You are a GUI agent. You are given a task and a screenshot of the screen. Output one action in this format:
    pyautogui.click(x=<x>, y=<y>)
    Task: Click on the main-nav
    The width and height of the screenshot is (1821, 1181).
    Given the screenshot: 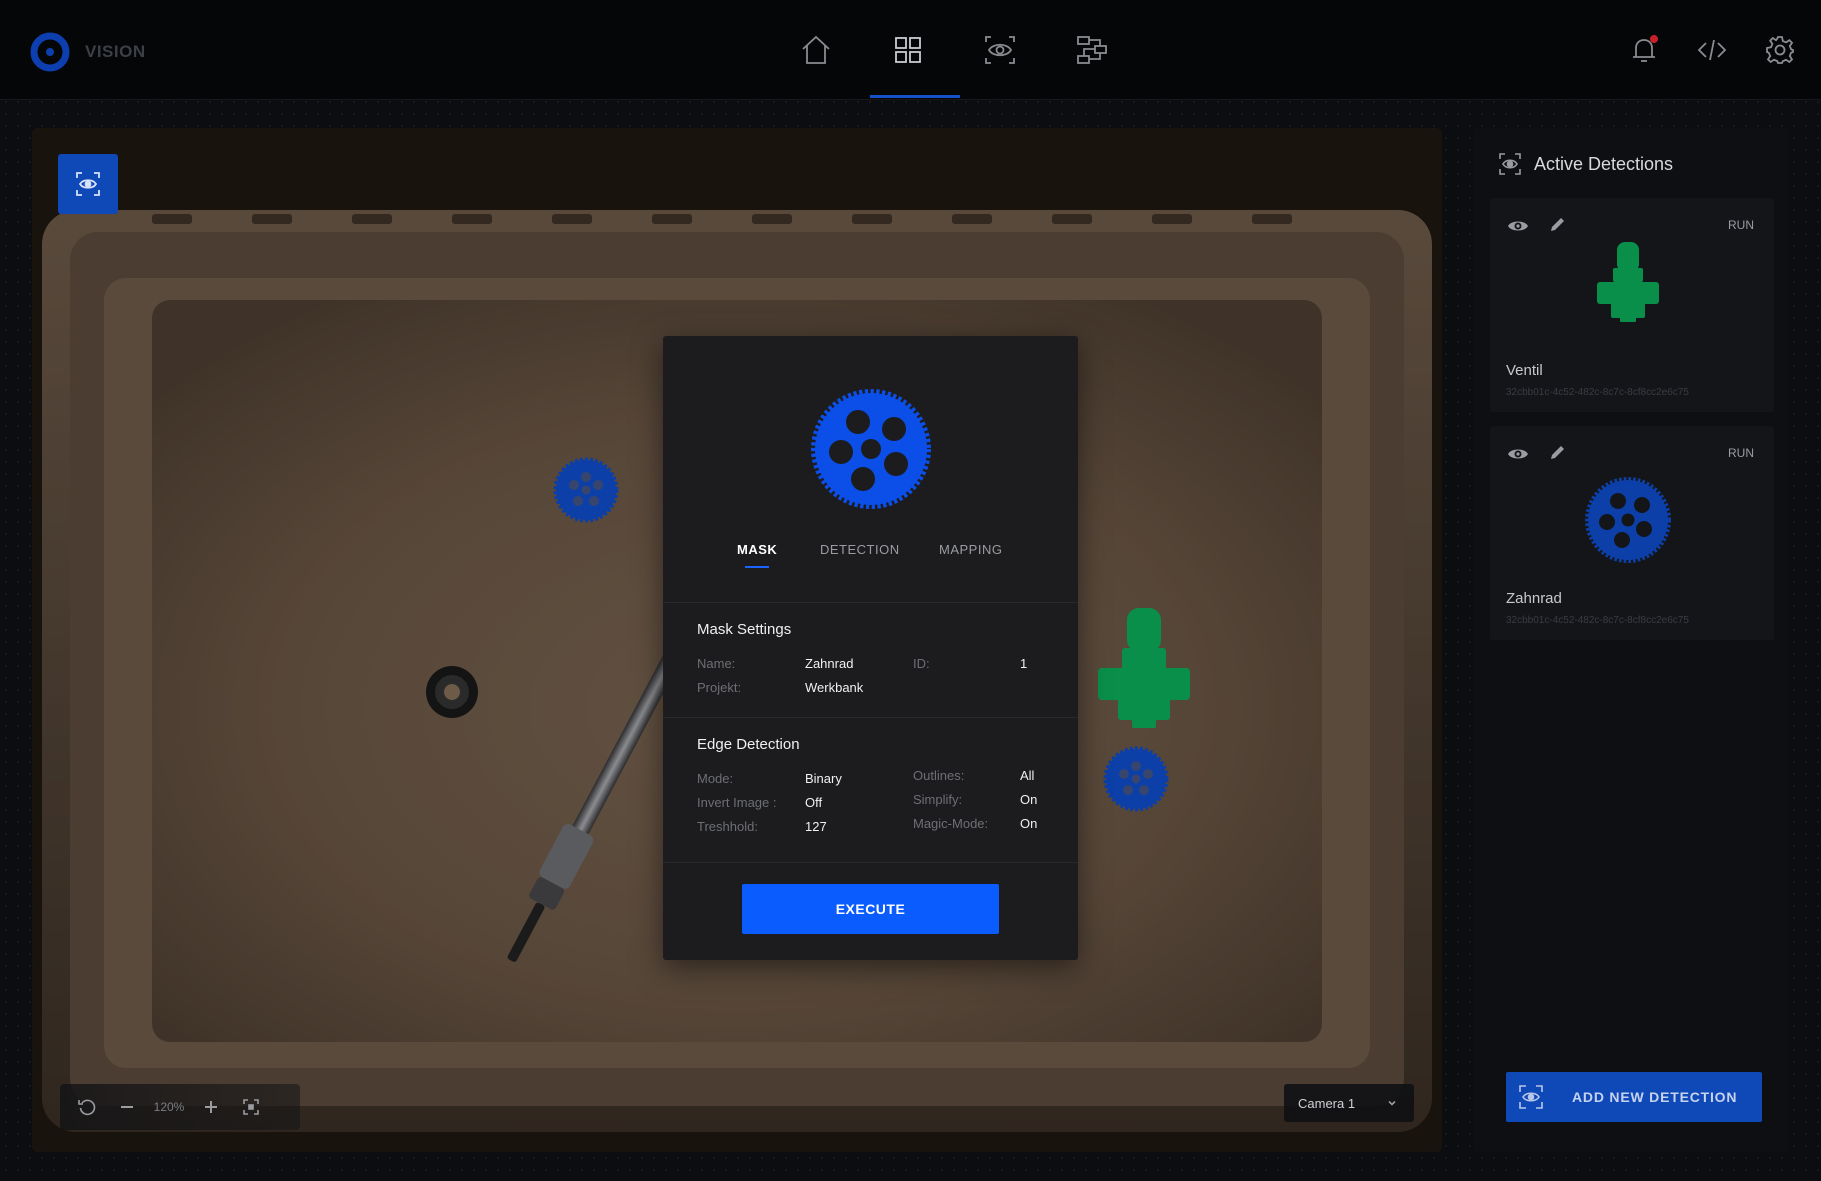 What is the action you would take?
    pyautogui.click(x=954, y=50)
    